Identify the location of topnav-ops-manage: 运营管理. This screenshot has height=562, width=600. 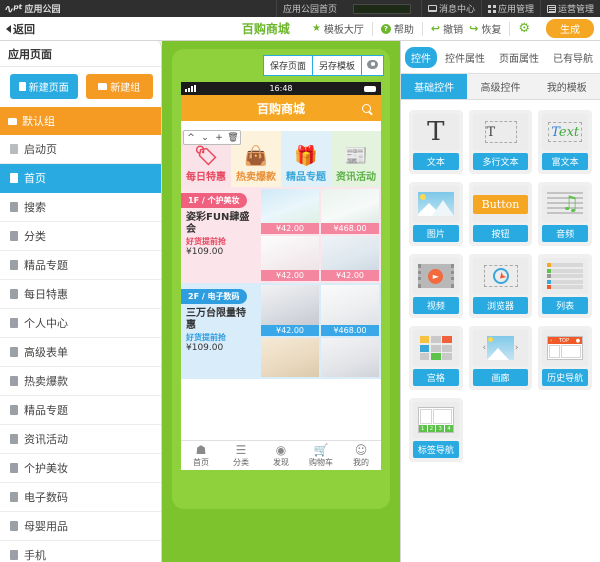
(569, 8).